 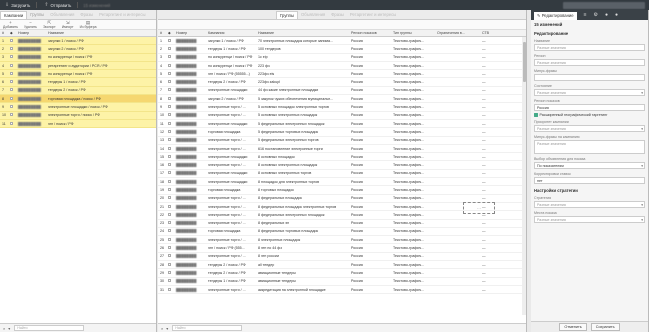 What do you see at coordinates (37, 15) in the screenshot?
I see `tab-groups: Группы` at bounding box center [37, 15].